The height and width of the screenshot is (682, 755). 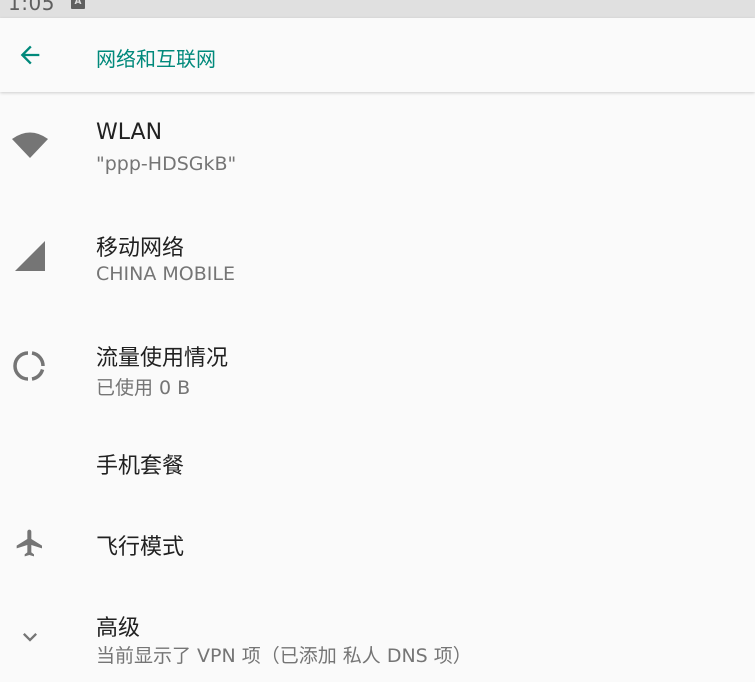 What do you see at coordinates (166, 164) in the screenshot?
I see `wlan-subtitle: "ppp-HDSGkB"` at bounding box center [166, 164].